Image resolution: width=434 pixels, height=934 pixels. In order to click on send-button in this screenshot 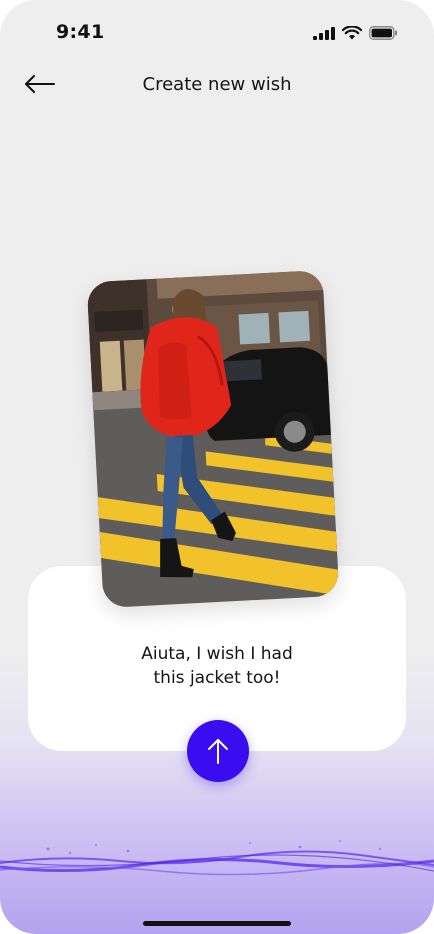, I will do `click(218, 751)`.